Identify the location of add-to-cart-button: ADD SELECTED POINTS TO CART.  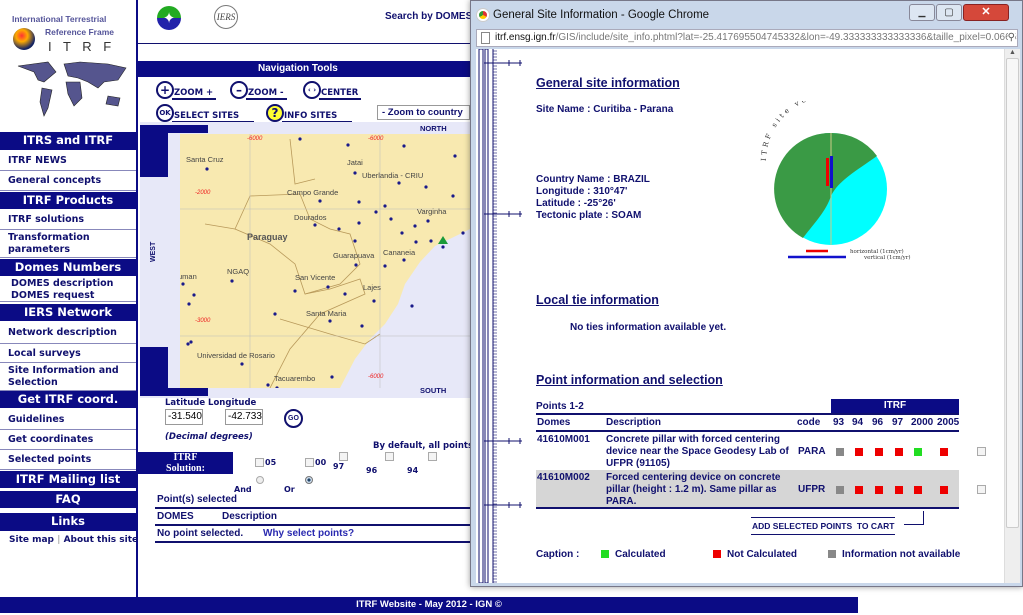
(823, 526).